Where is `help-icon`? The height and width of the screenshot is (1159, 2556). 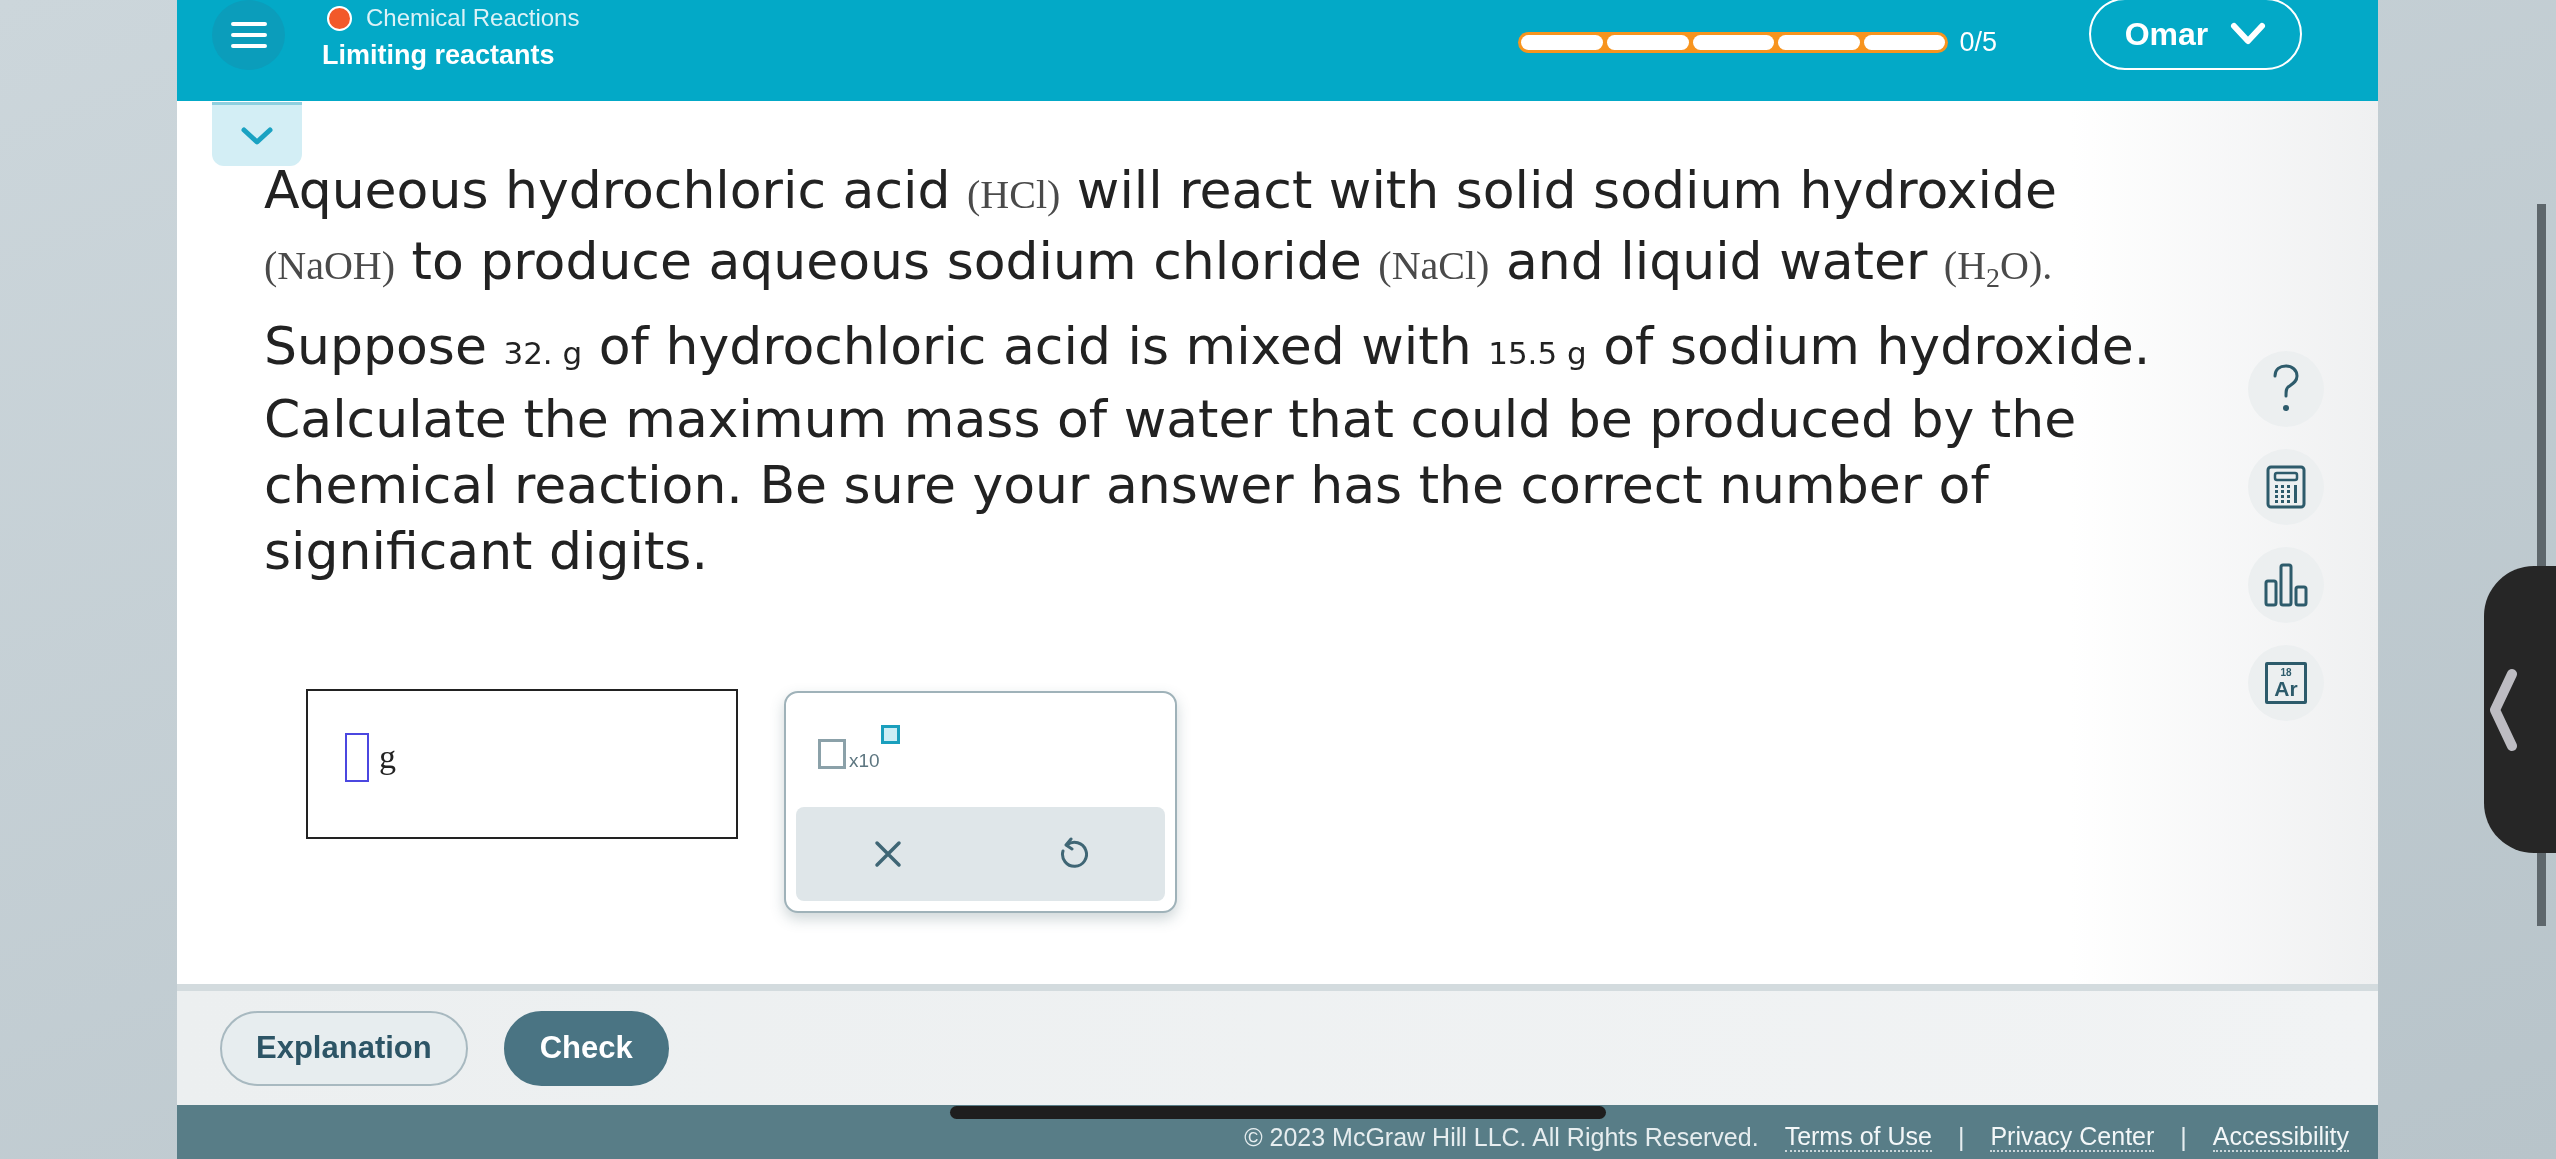
help-icon is located at coordinates (2286, 389).